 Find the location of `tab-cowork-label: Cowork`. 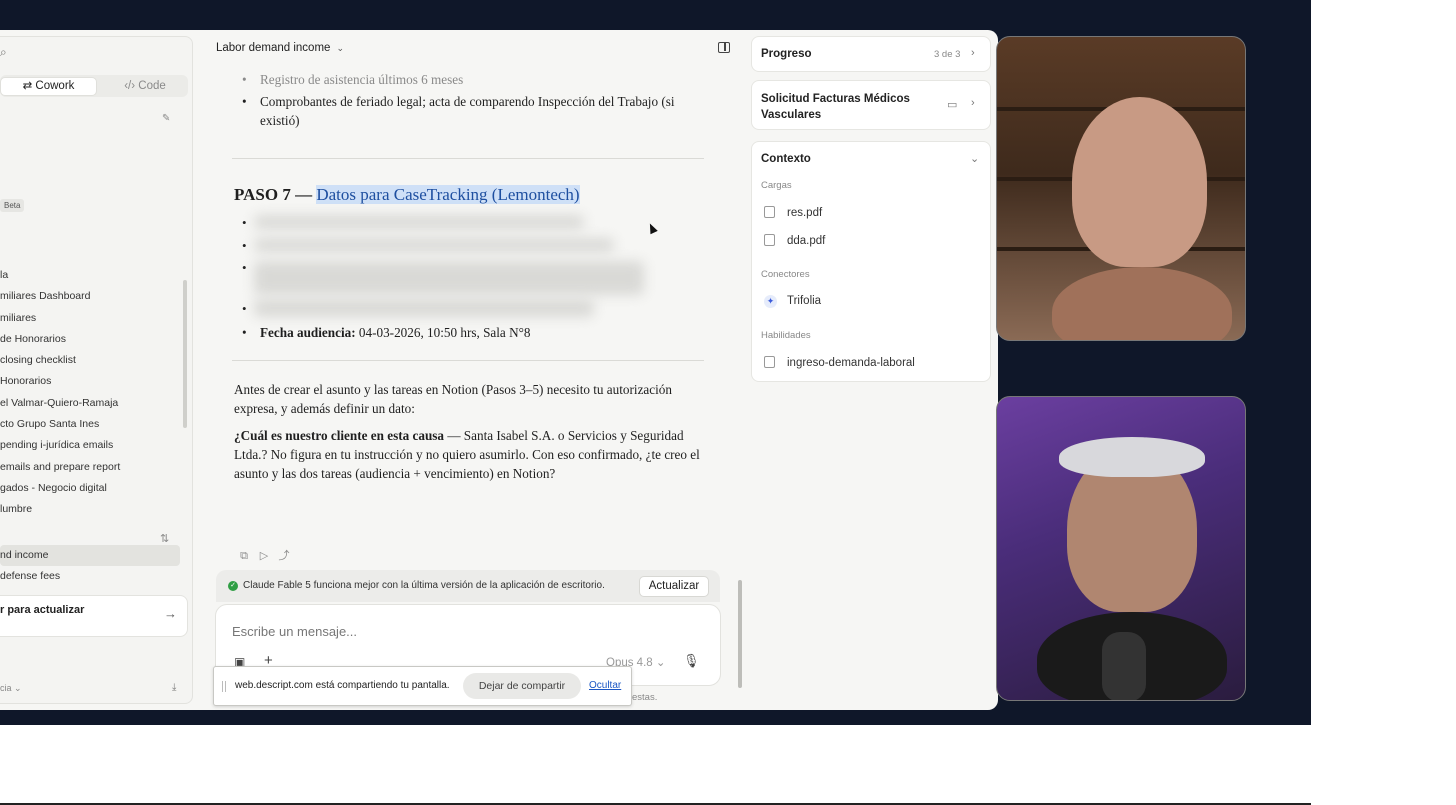

tab-cowork-label: Cowork is located at coordinates (55, 86).